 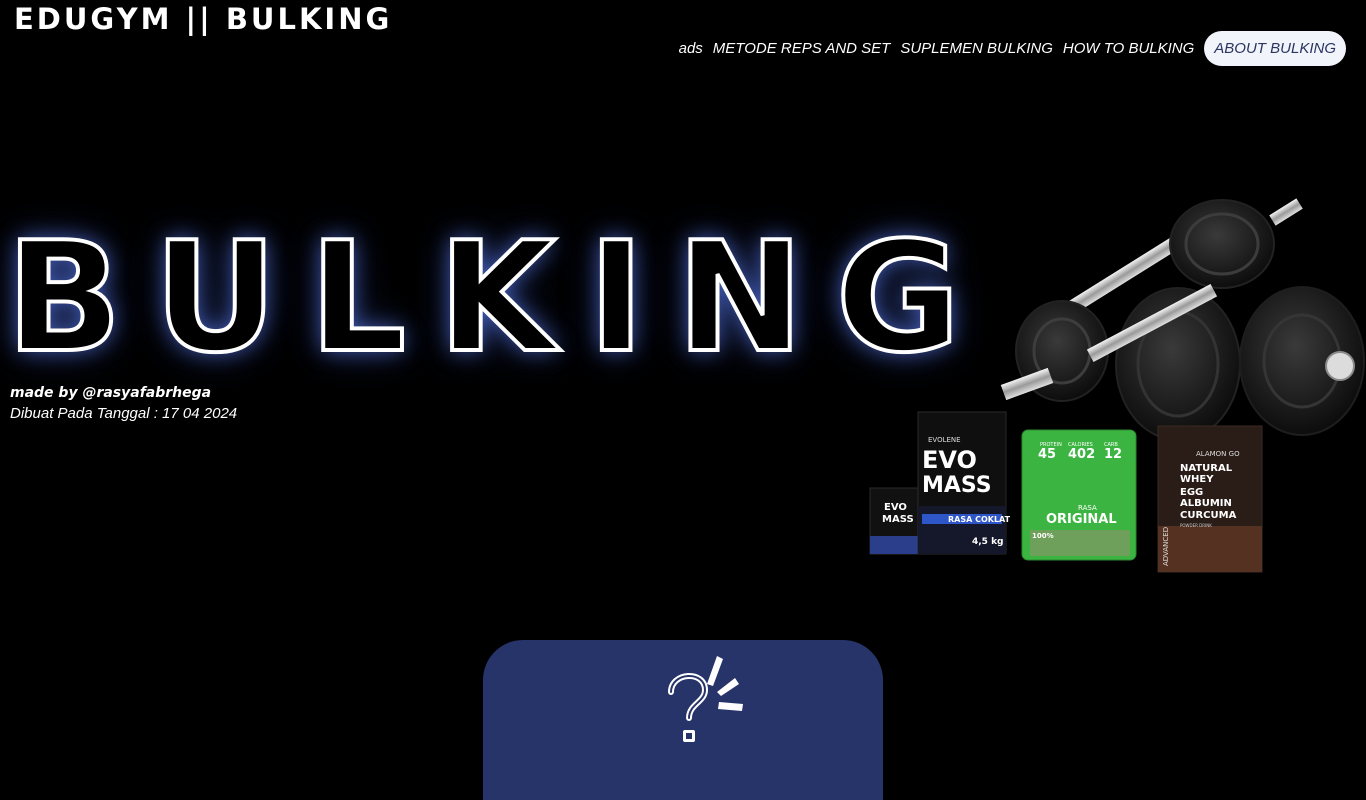 What do you see at coordinates (944, 440) in the screenshot?
I see `evo-large-brand: EVOLENE` at bounding box center [944, 440].